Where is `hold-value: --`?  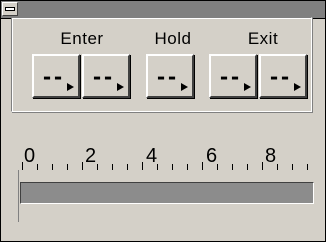 hold-value: -- is located at coordinates (166, 77).